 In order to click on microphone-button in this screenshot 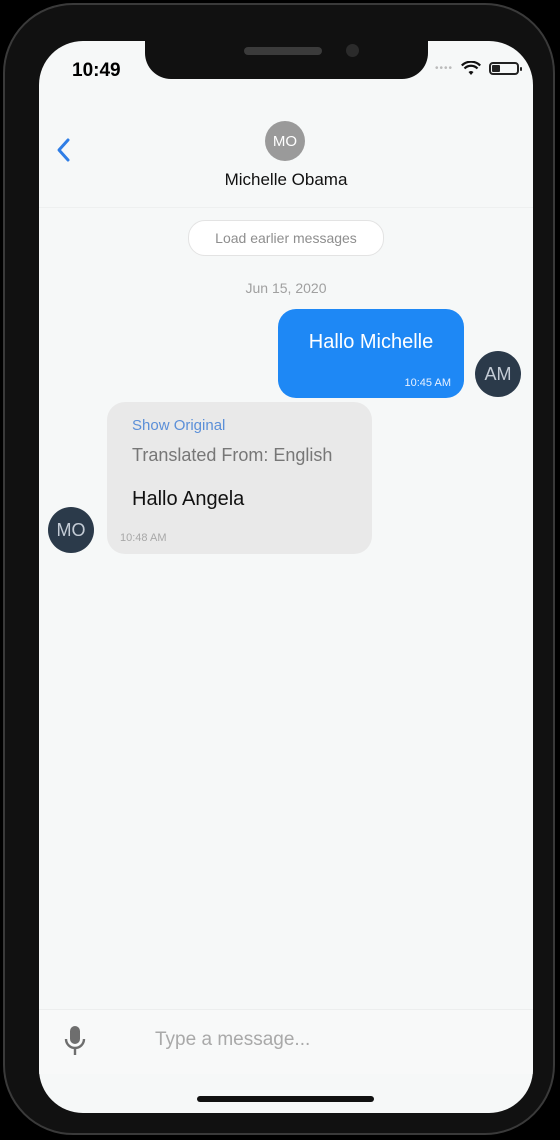, I will do `click(75, 1041)`.